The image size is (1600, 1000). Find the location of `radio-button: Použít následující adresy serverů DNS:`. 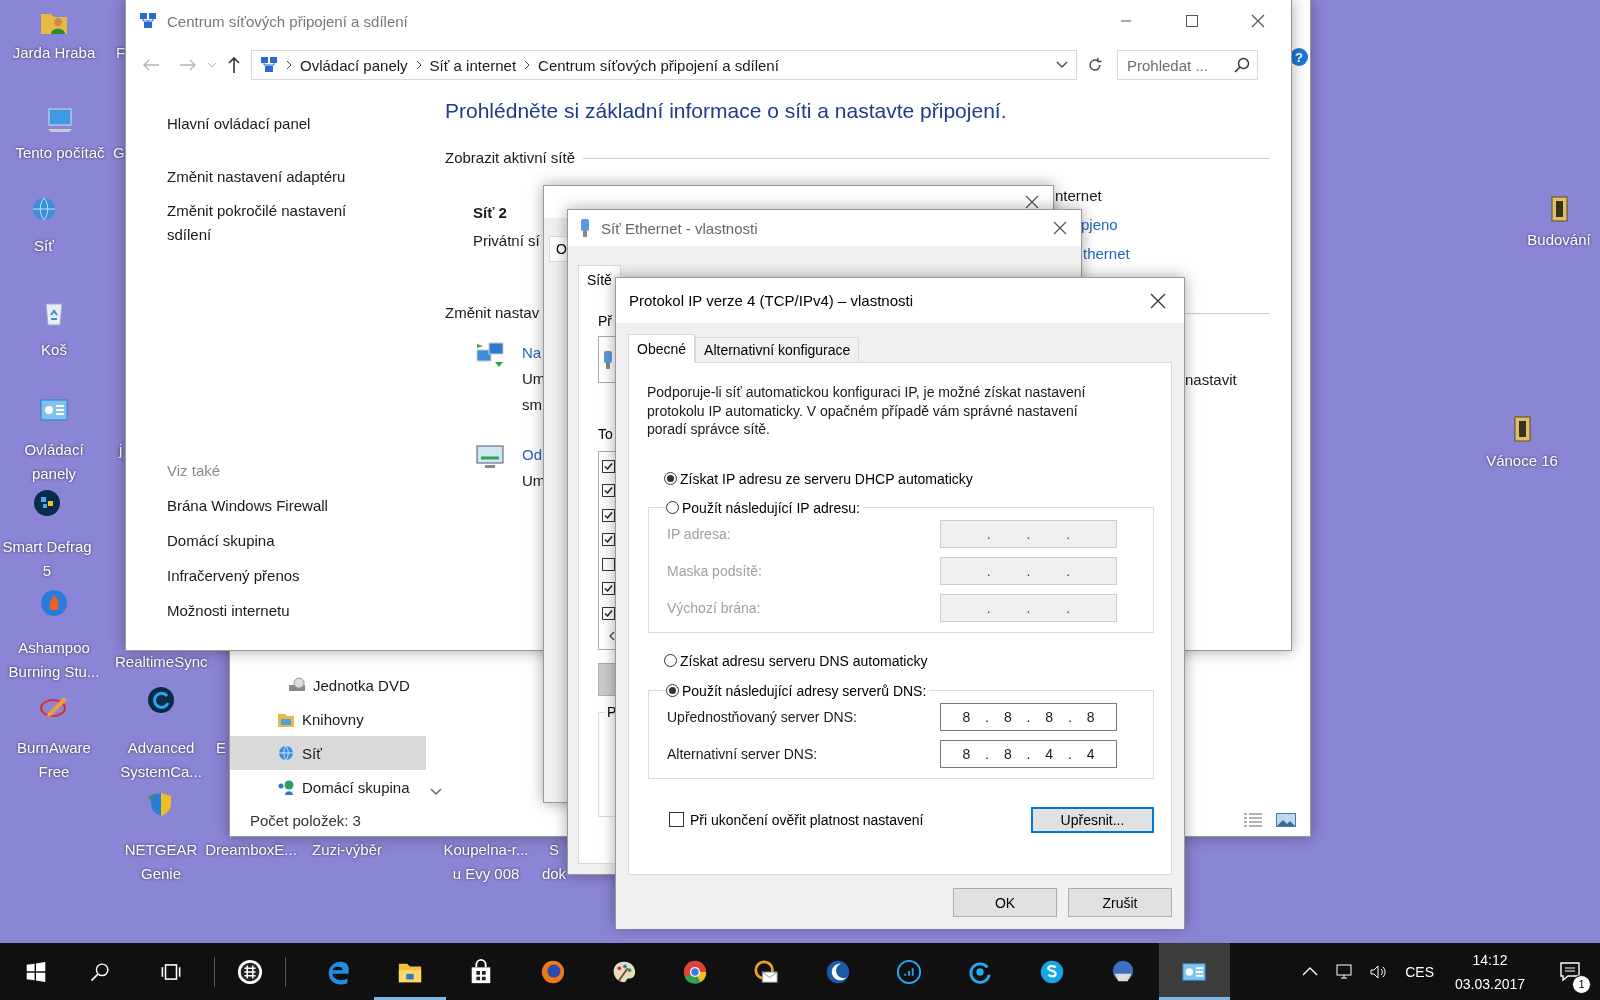

radio-button: Použít následující adresy serverů DNS: is located at coordinates (796, 690).